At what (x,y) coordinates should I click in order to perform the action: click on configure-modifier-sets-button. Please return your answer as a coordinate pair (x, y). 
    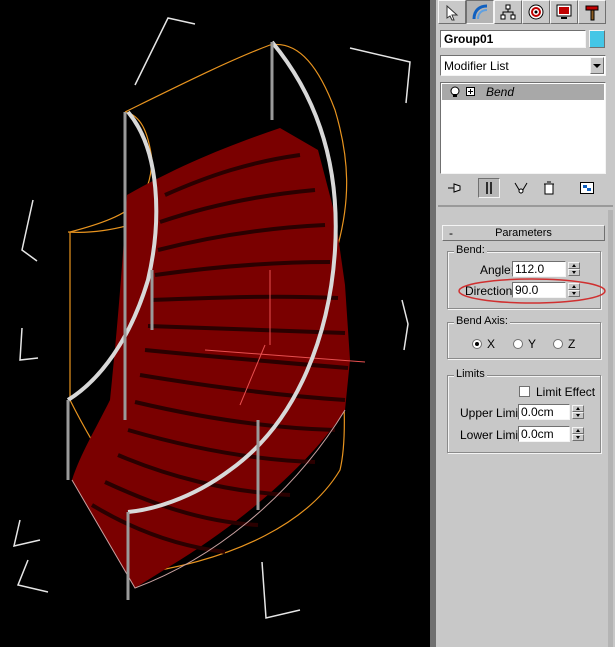
    Looking at the image, I should click on (587, 188).